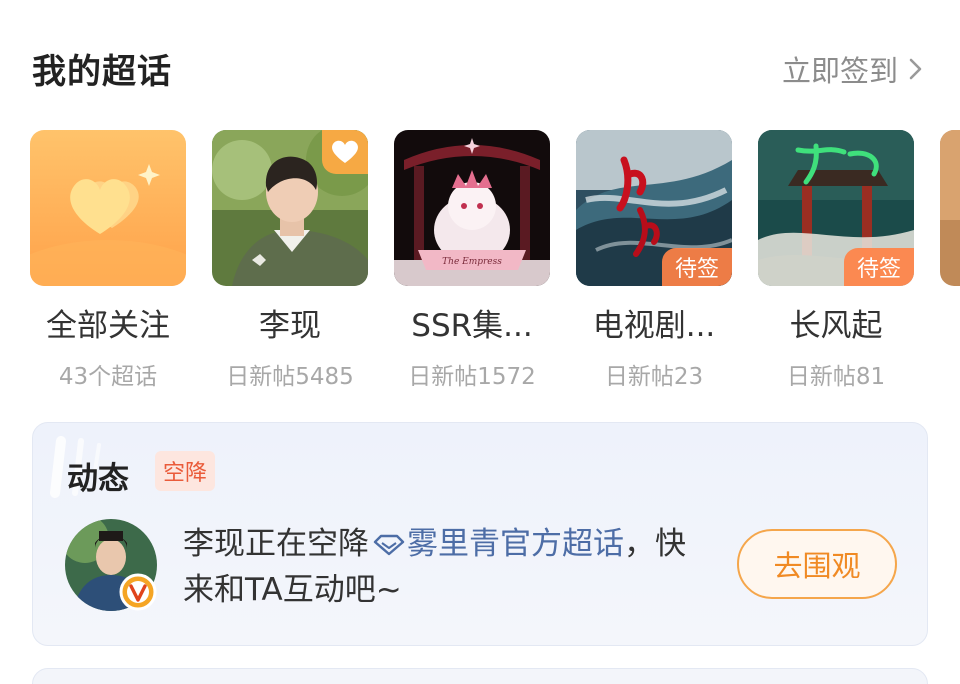 Image resolution: width=960 pixels, height=684 pixels. What do you see at coordinates (108, 326) in the screenshot?
I see `topic-name: 全部关注` at bounding box center [108, 326].